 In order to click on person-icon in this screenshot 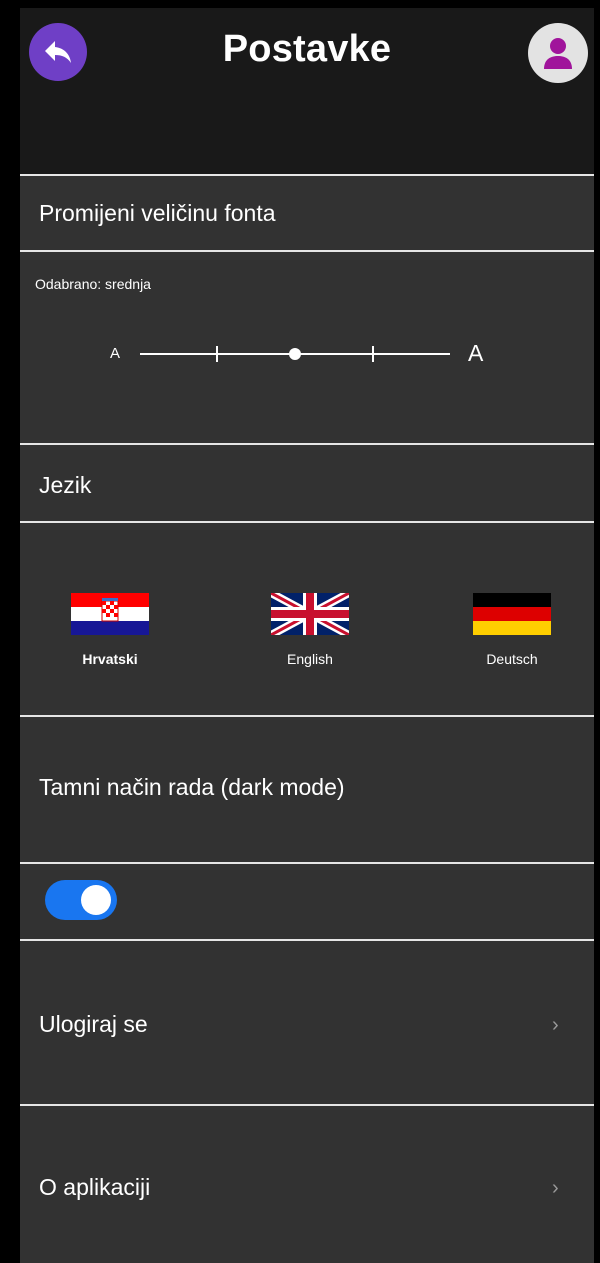, I will do `click(558, 53)`.